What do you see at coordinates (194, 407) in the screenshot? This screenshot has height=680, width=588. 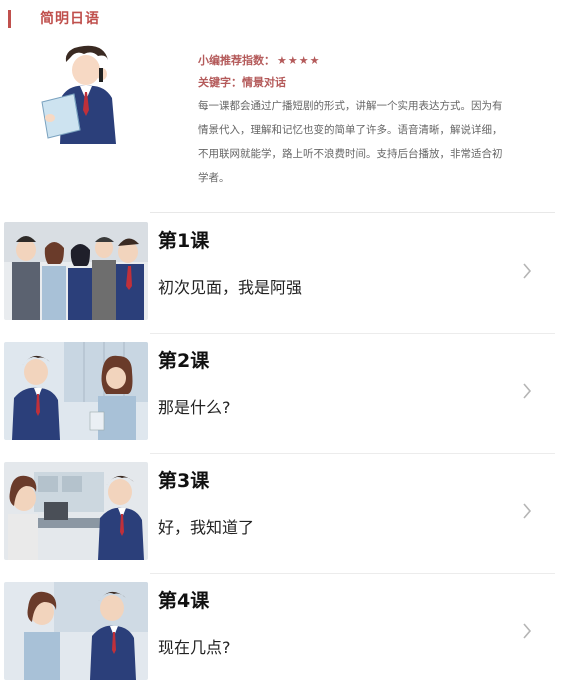 I see `lesson-title: 那是什么?` at bounding box center [194, 407].